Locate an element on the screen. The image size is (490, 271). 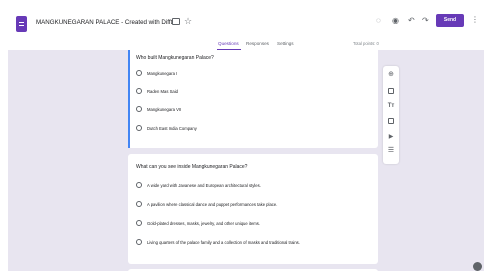
total-points: Total points: 0 is located at coordinates (366, 43).